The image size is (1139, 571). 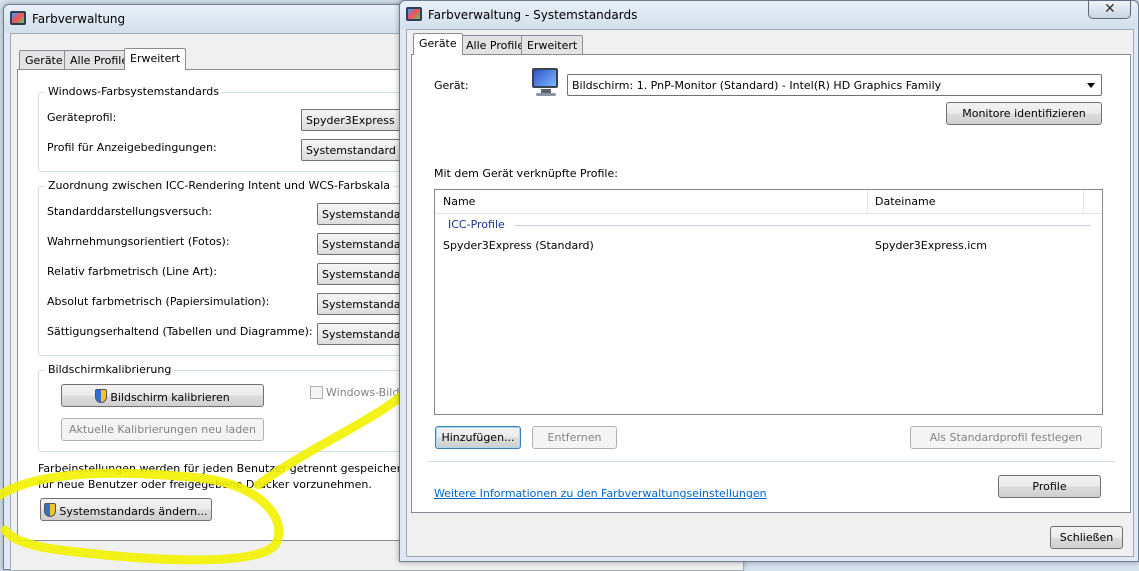 I want to click on identify-monitors-button: Monitore identifizieren, so click(x=1024, y=113).